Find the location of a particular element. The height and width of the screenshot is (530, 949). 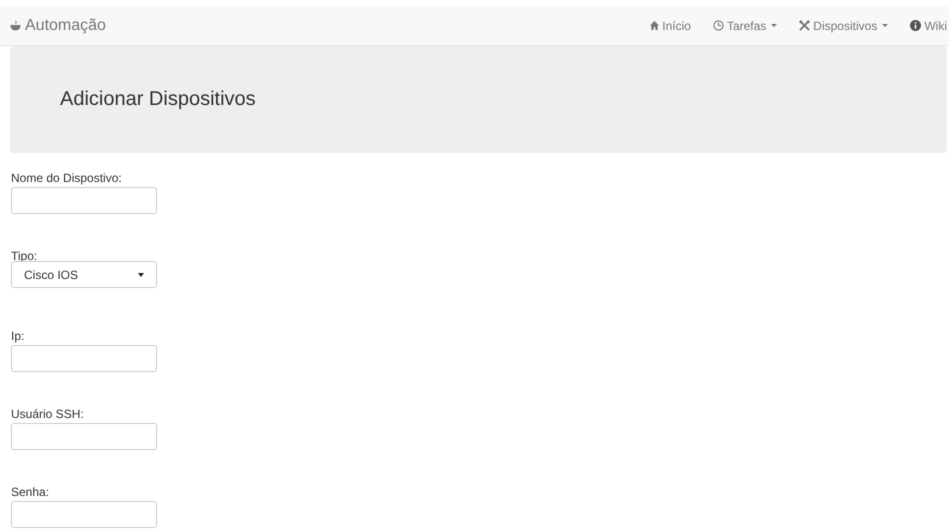

field-label: Nome do Dispostivo: is located at coordinates (67, 179).